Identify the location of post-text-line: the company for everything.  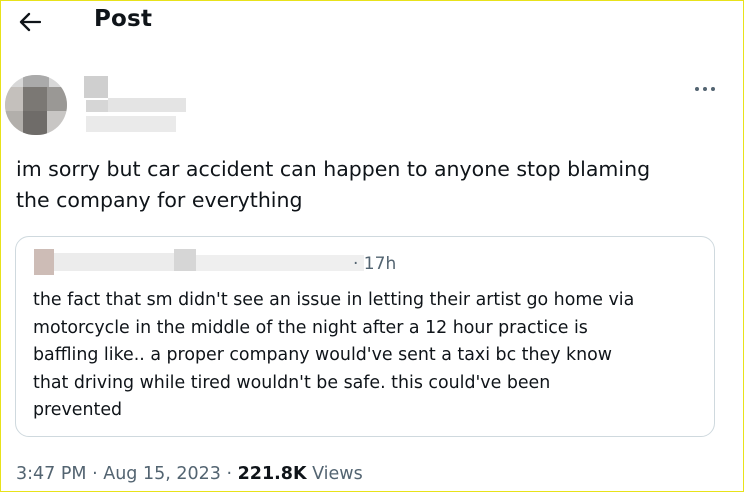
(159, 200).